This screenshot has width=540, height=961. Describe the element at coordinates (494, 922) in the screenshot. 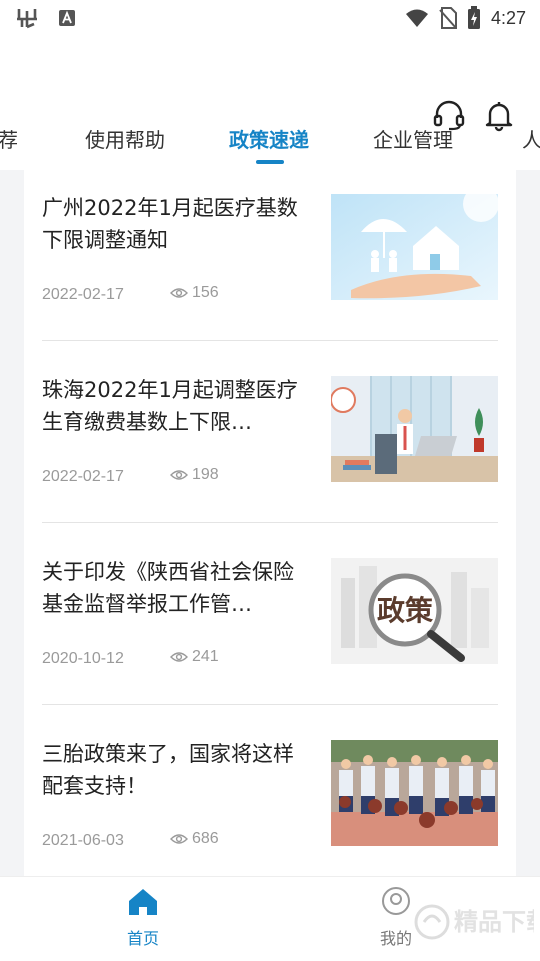

I see `svg-text: 精品下载` at that location.